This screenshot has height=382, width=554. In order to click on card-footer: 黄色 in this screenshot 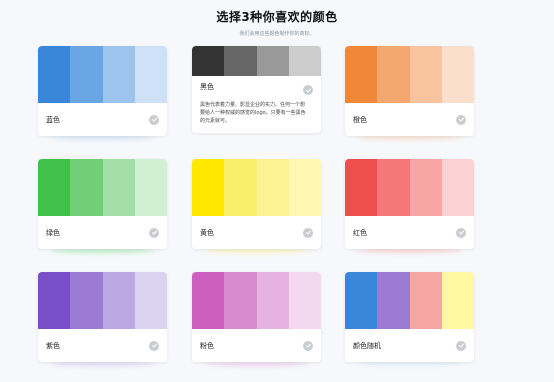, I will do `click(256, 232)`.